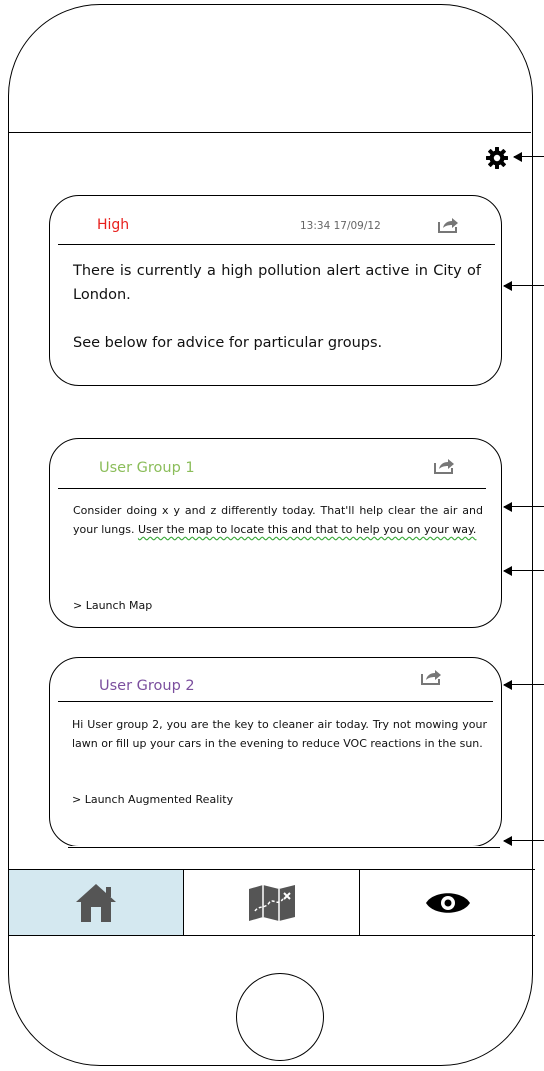 The width and height of the screenshot is (544, 1071). What do you see at coordinates (340, 226) in the screenshot?
I see `alert-timestamp: 13:34 17/09/12` at bounding box center [340, 226].